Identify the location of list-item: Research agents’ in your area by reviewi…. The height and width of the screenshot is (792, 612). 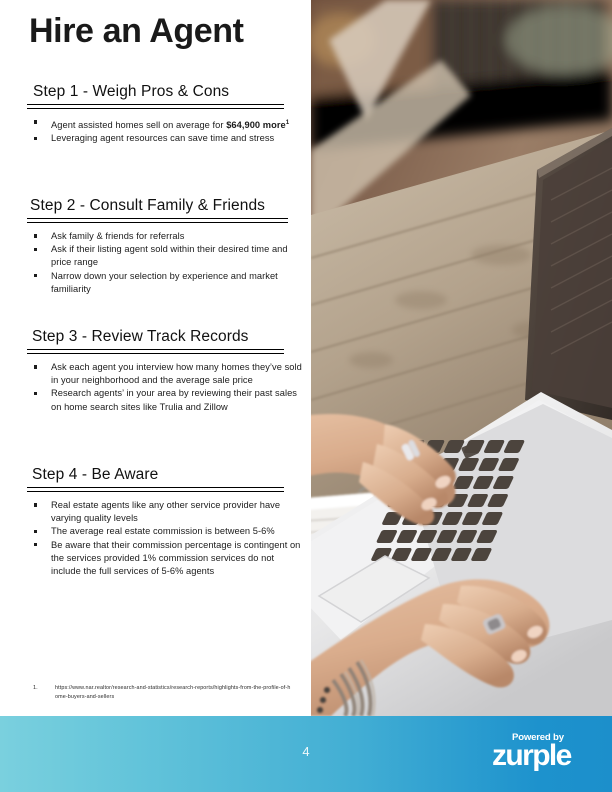
(165, 400).